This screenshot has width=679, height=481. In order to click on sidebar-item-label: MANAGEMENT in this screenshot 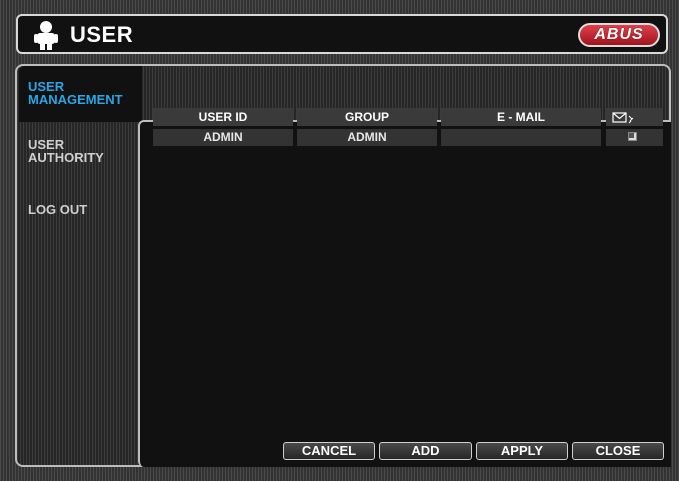, I will do `click(75, 99)`.